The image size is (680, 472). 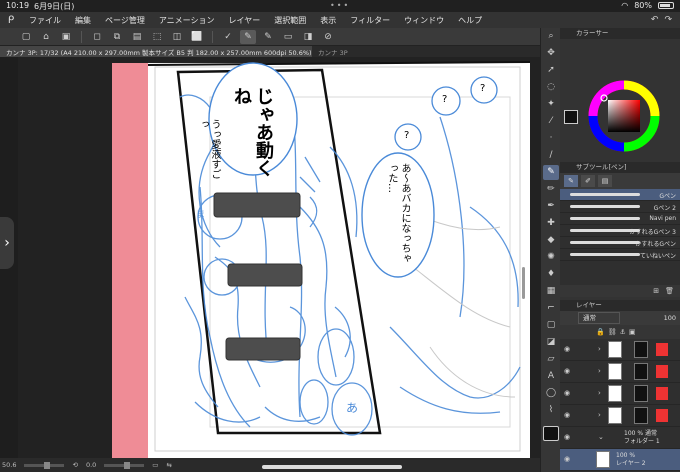 What do you see at coordinates (46, 37) in the screenshot?
I see `open-file-icon: ⌂` at bounding box center [46, 37].